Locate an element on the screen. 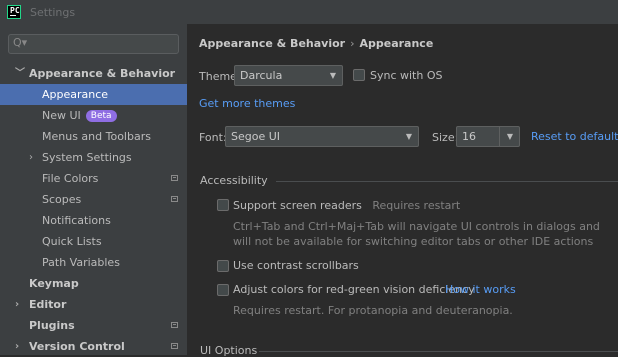 The image size is (618, 357). sidebar-item-path-variables: Path Variables is located at coordinates (93, 262).